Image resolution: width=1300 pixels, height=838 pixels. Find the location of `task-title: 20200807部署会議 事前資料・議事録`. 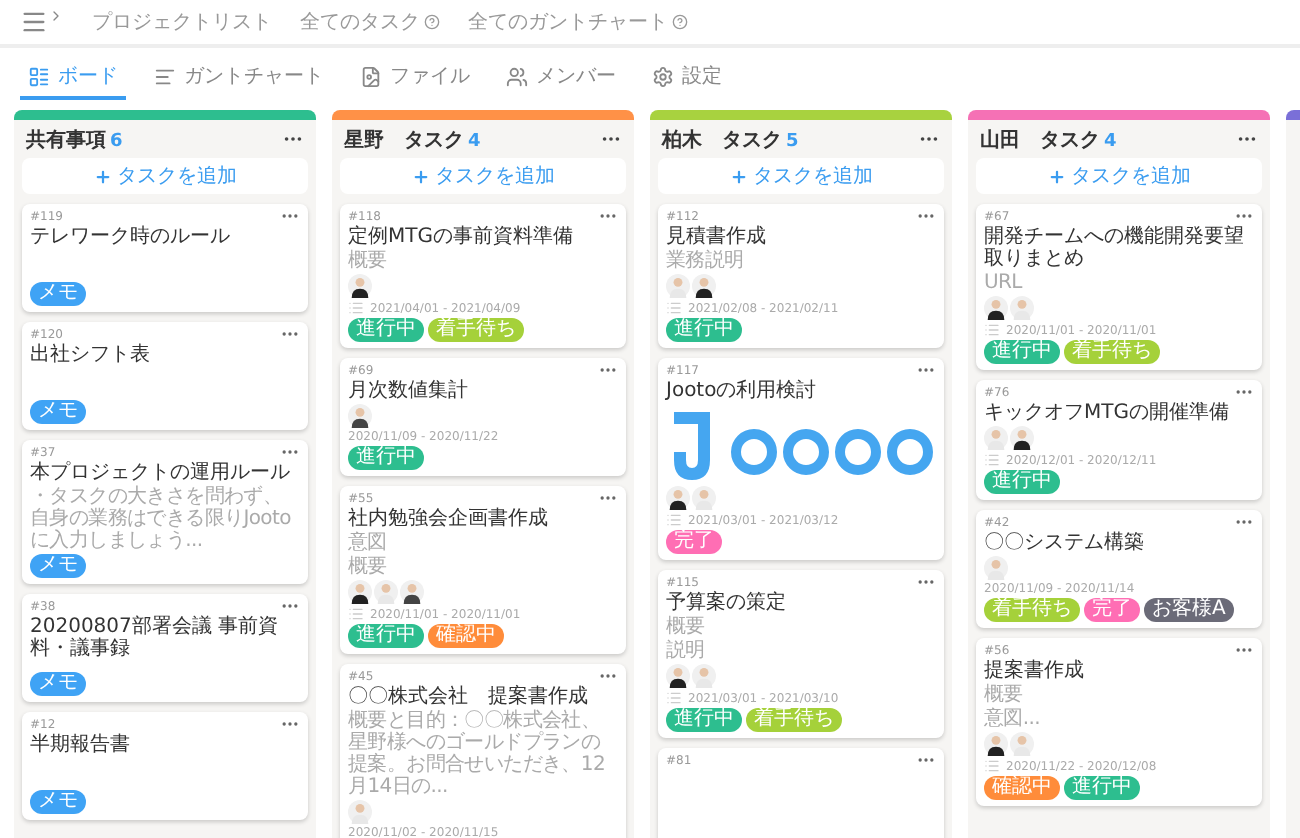

task-title: 20200807部署会議 事前資料・議事録 is located at coordinates (155, 638).